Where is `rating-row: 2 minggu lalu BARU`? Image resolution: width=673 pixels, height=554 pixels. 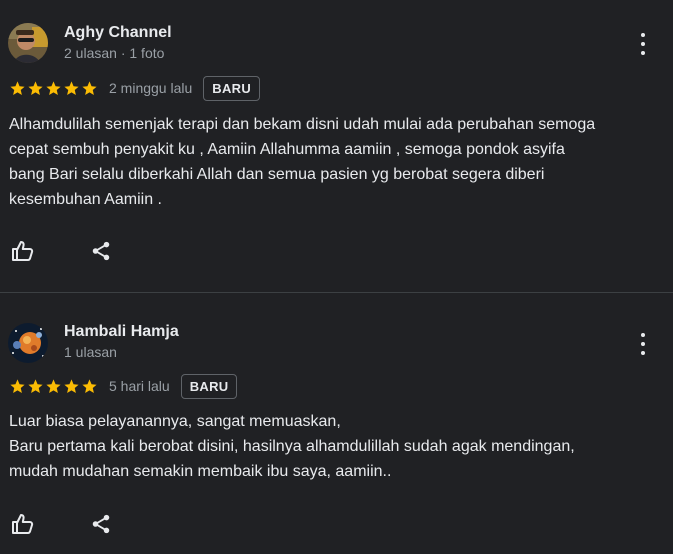
rating-row: 2 minggu lalu BARU is located at coordinates (135, 88).